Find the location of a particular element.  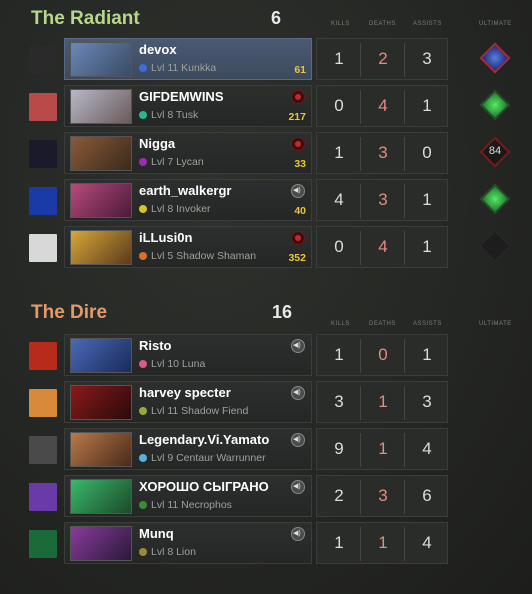

hero-level-text: Lvl 8 Tusk is located at coordinates (175, 115).